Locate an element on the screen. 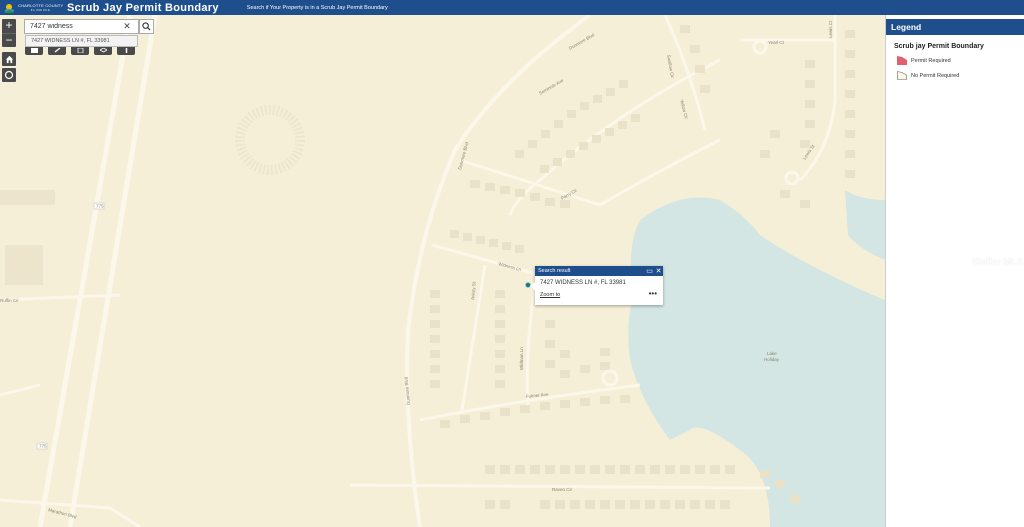  bookmark-icon is located at coordinates (126, 50).